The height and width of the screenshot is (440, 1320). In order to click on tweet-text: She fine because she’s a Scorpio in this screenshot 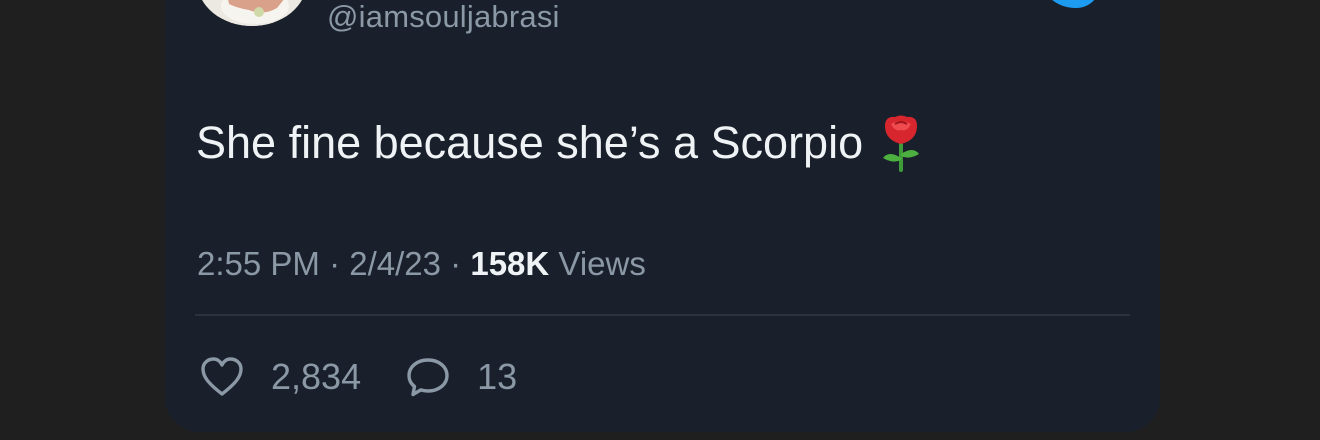, I will do `click(560, 143)`.